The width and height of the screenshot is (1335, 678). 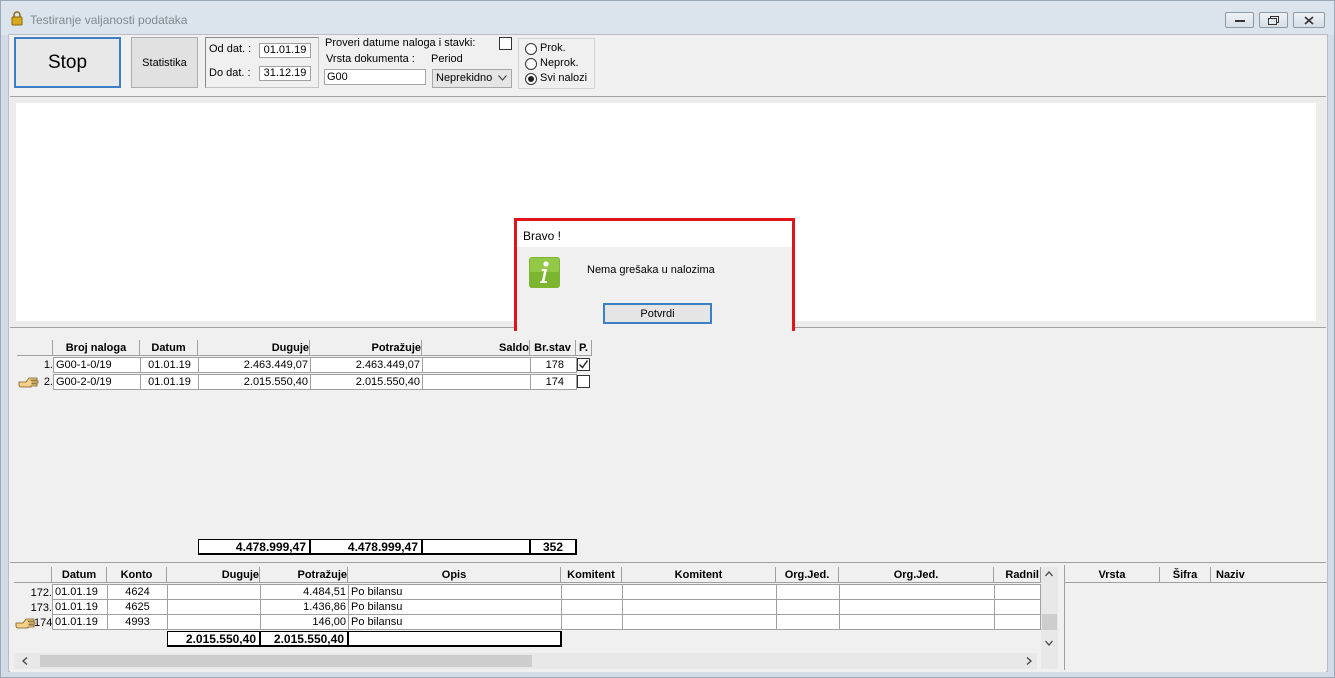 I want to click on horizontal-scroll-thumb, so click(x=286, y=661).